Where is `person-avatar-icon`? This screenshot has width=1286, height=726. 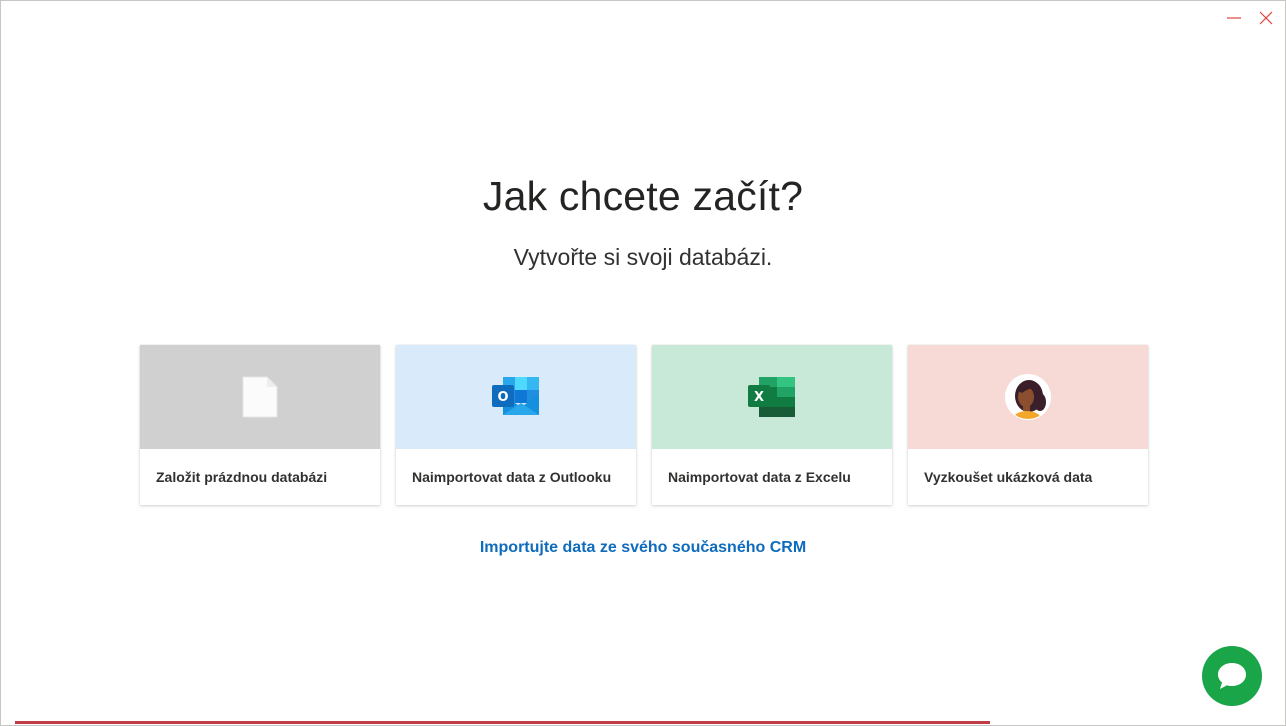 person-avatar-icon is located at coordinates (1028, 397).